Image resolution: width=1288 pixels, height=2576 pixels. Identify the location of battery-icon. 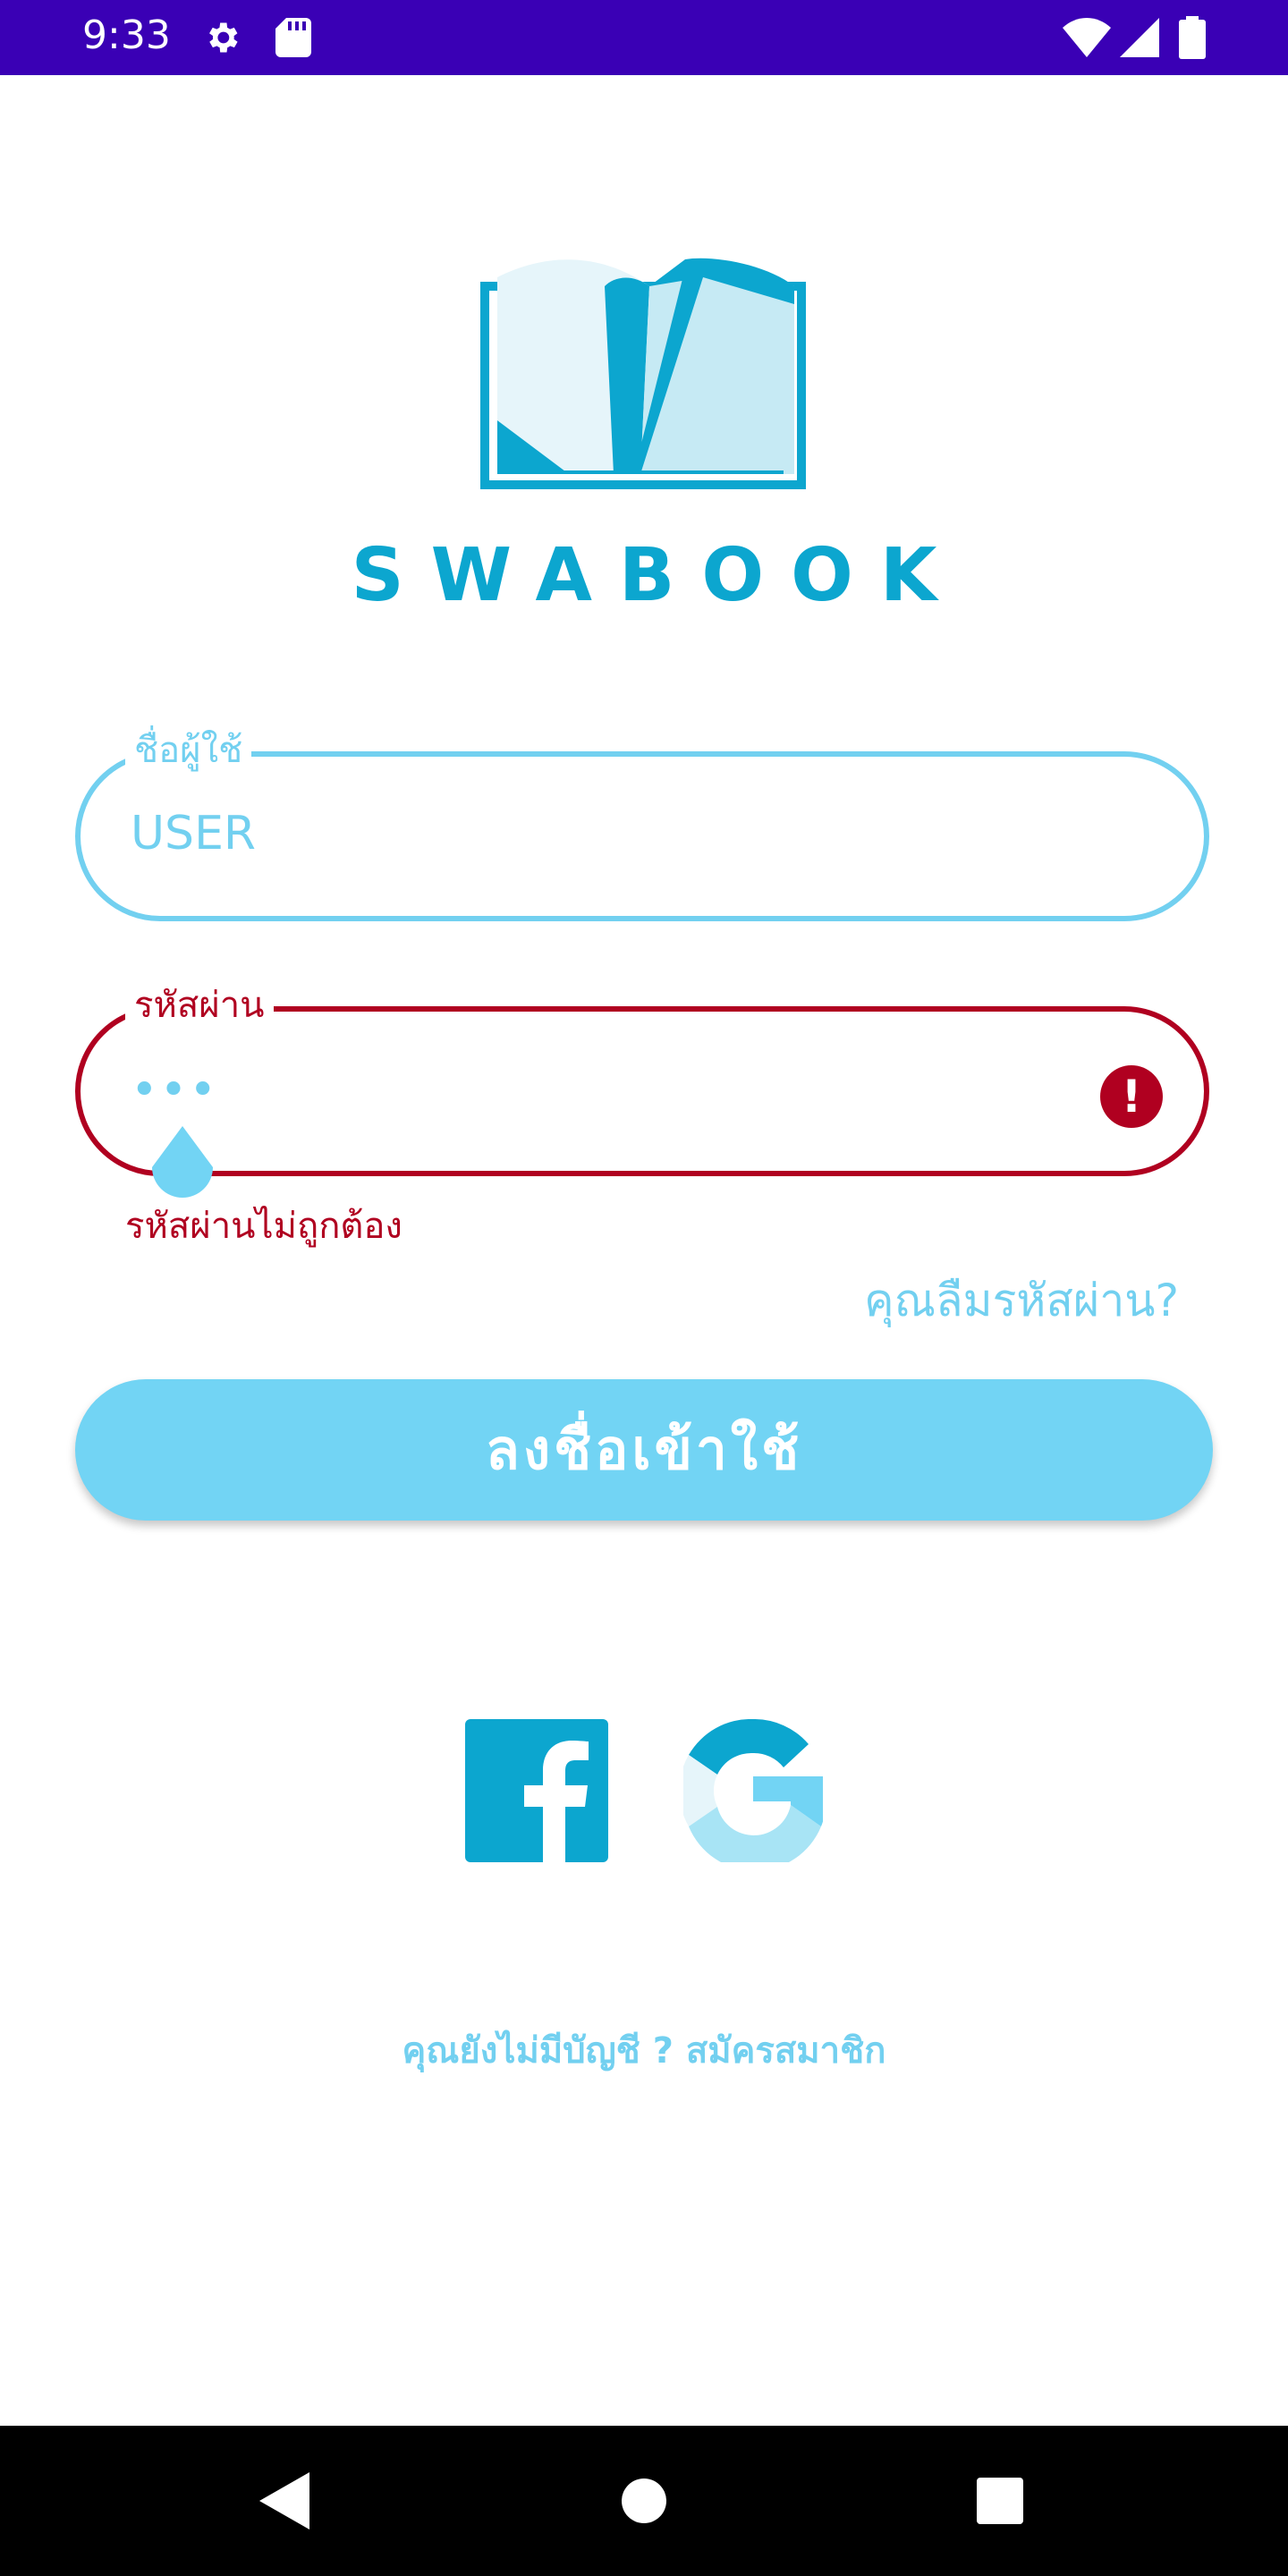
(1192, 39).